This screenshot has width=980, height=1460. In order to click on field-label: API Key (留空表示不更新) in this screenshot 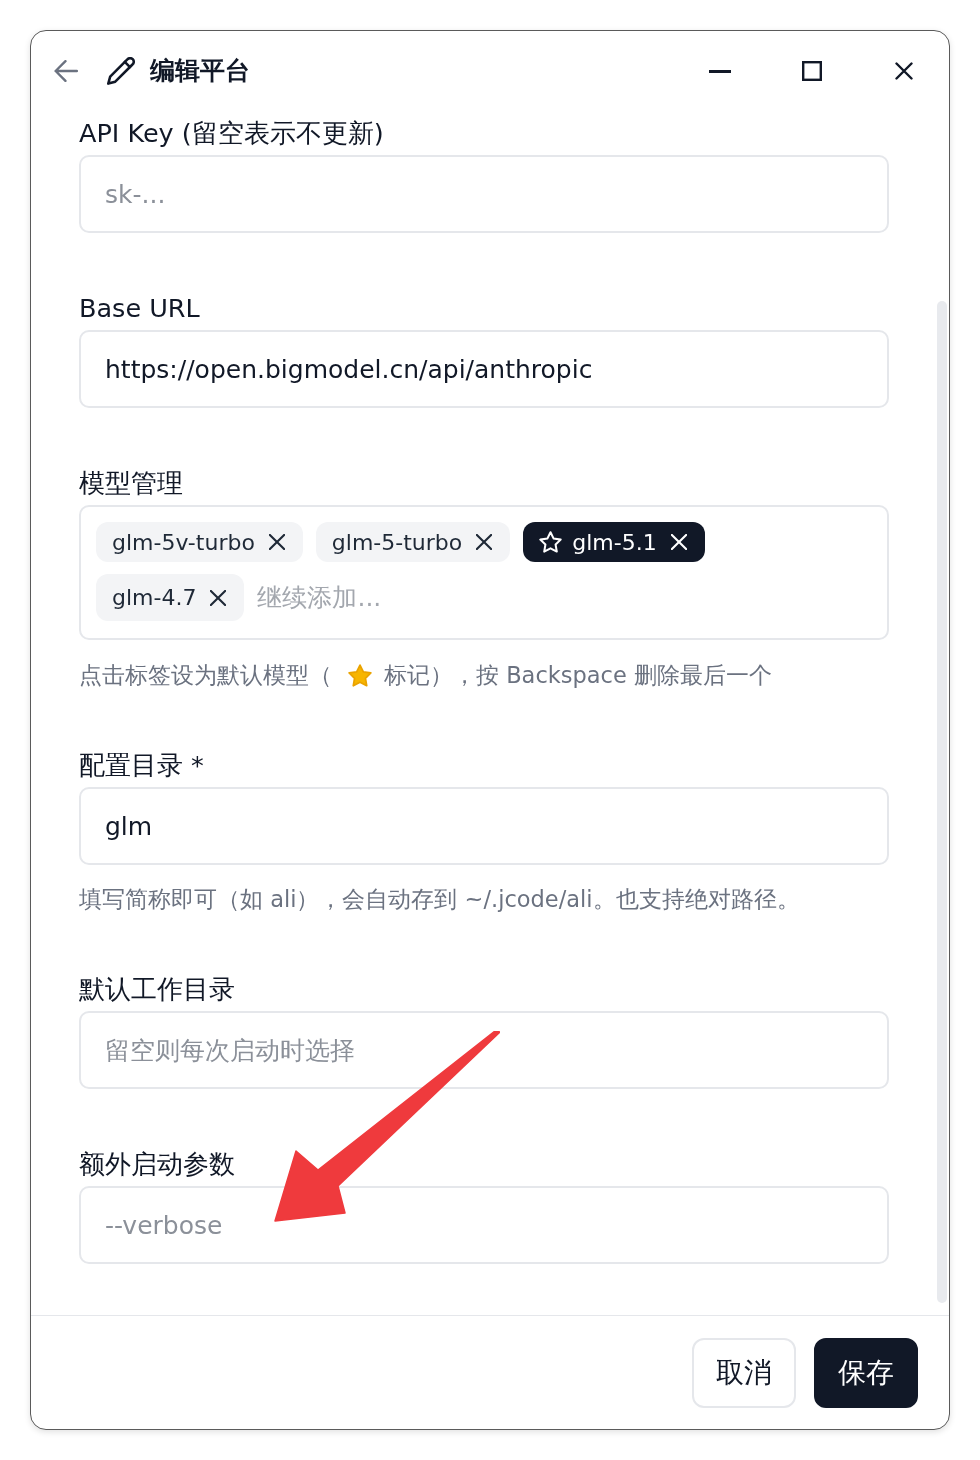, I will do `click(232, 133)`.